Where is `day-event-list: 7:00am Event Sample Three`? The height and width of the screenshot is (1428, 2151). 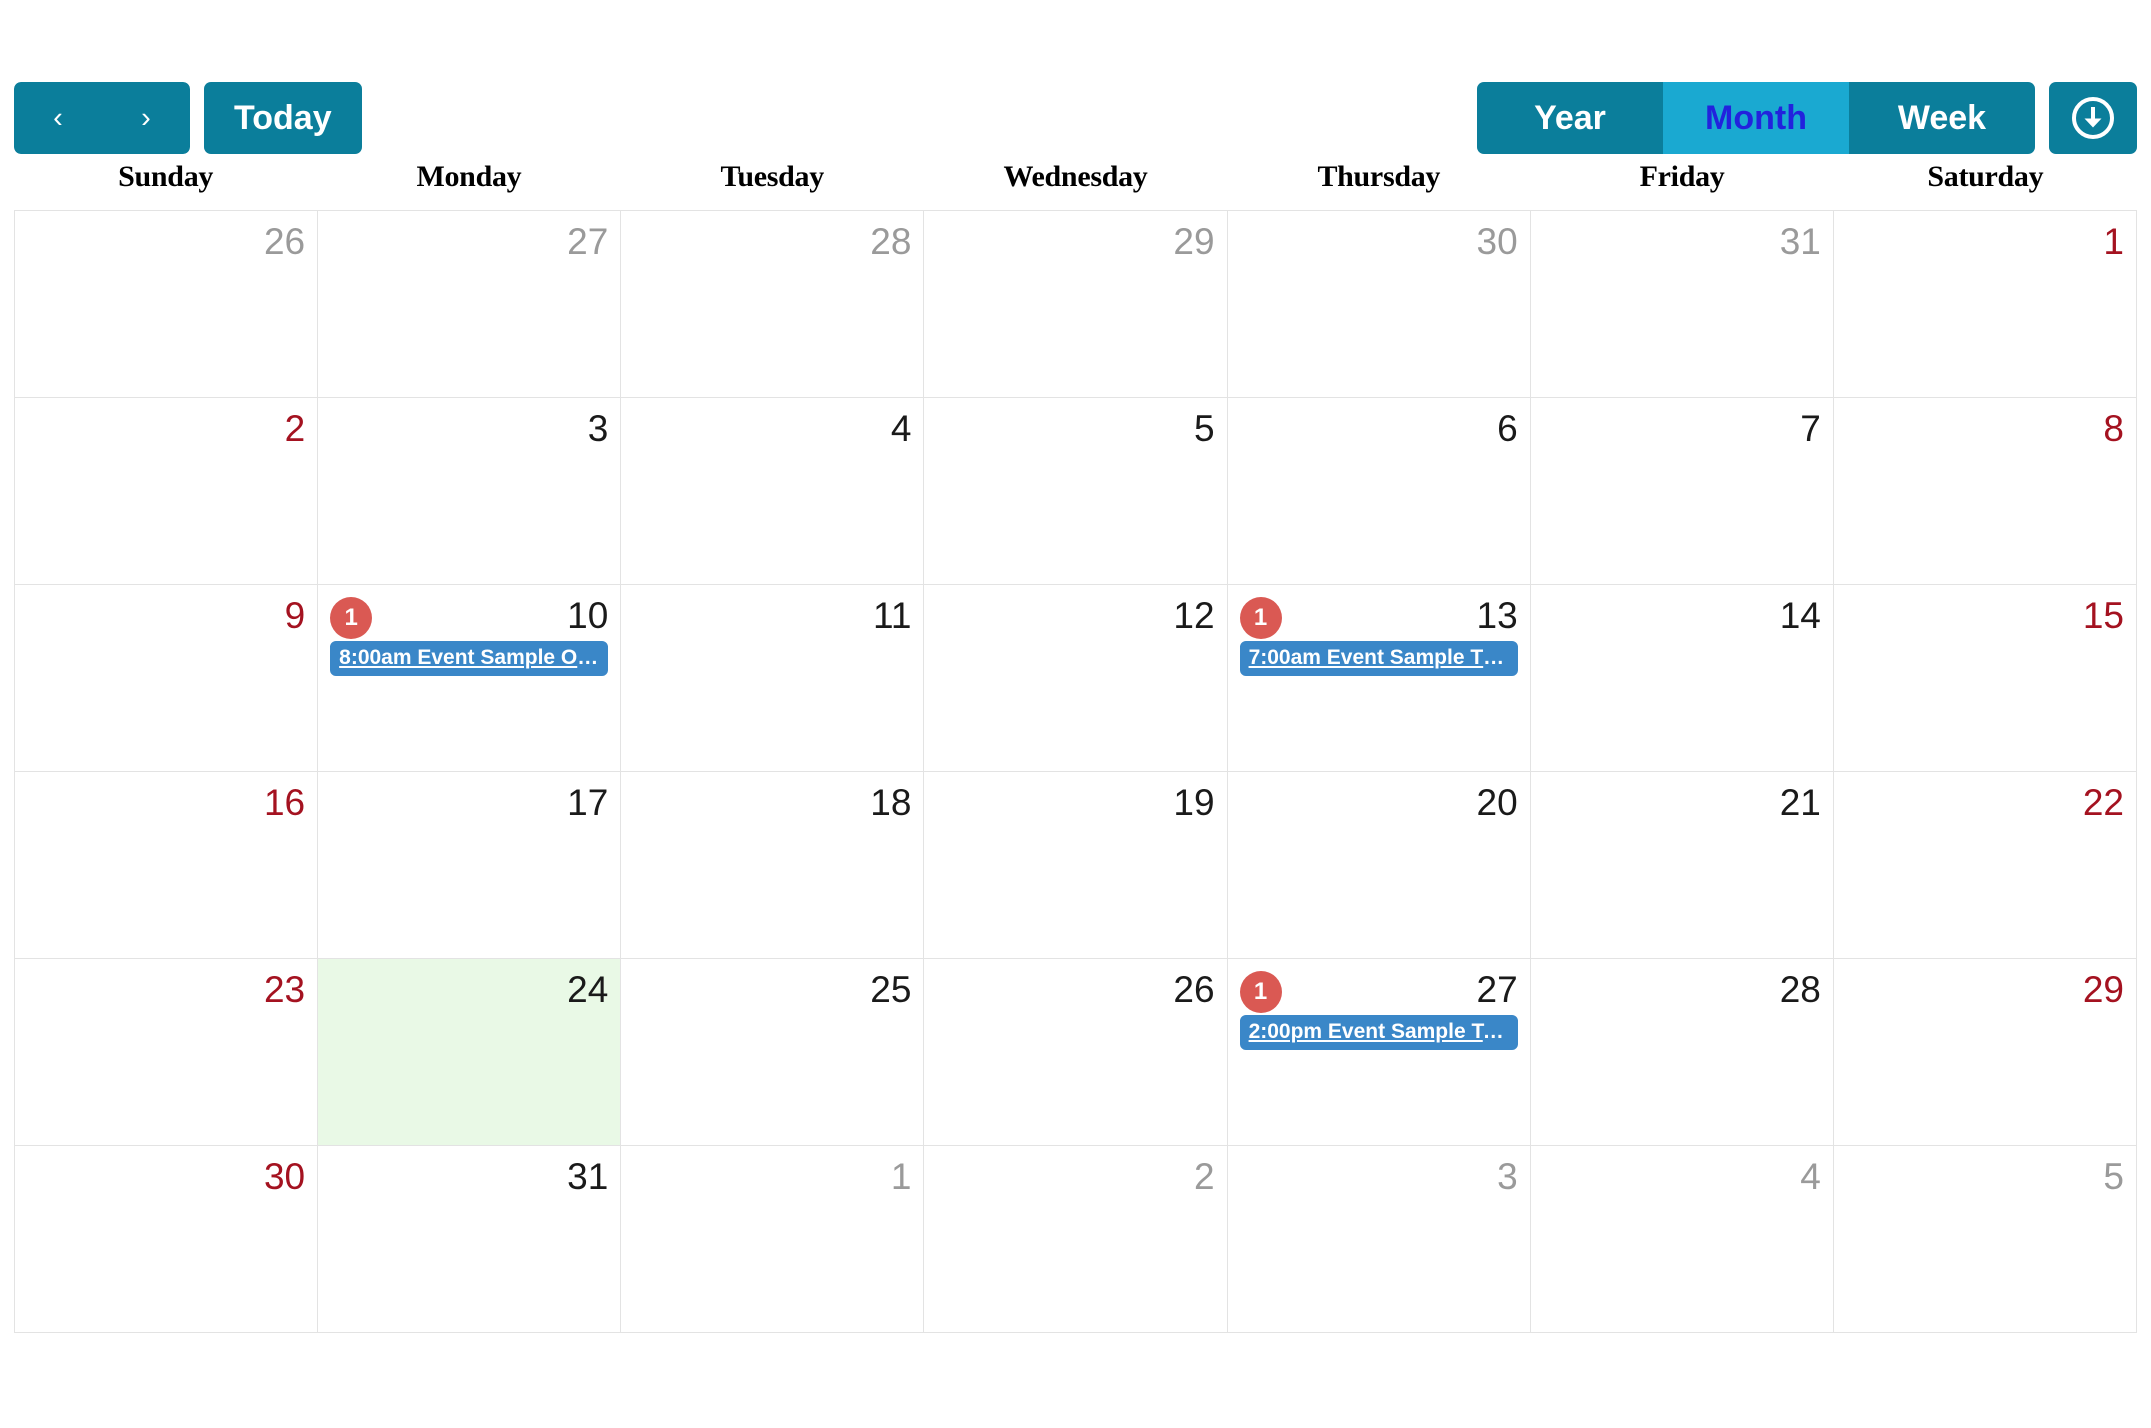 day-event-list: 7:00am Event Sample Three is located at coordinates (1378, 658).